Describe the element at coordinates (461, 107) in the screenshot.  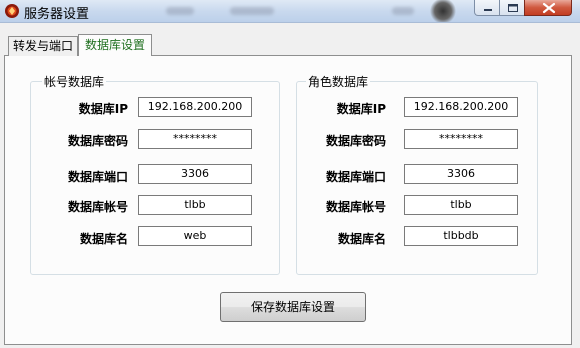
I see `role-db-ip-input: 192.168.200.200` at that location.